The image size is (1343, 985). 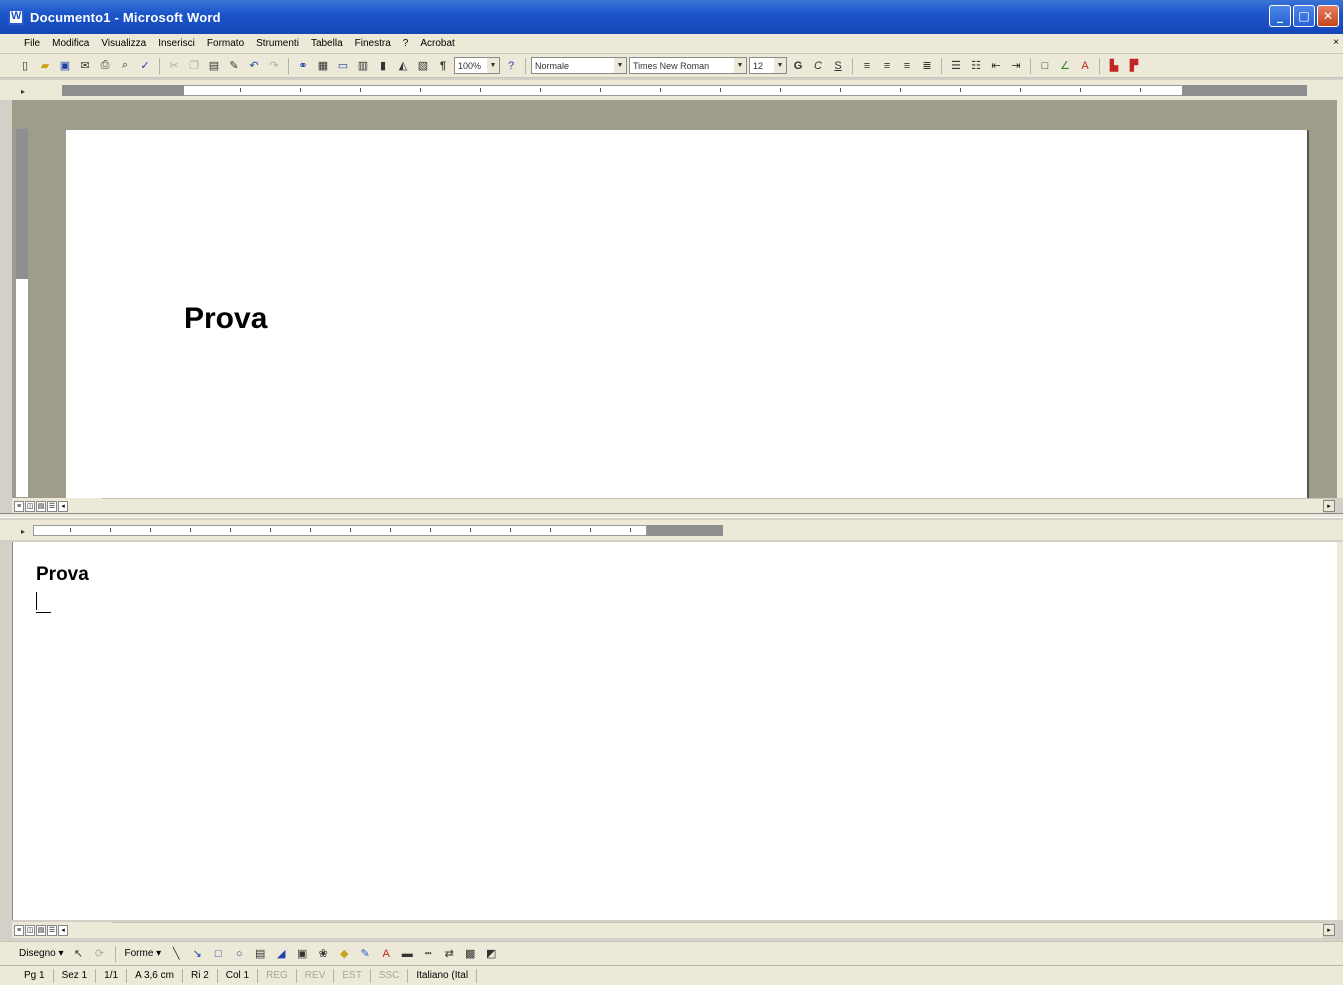 What do you see at coordinates (70, 43) in the screenshot?
I see `menu-modifica: Modifica` at bounding box center [70, 43].